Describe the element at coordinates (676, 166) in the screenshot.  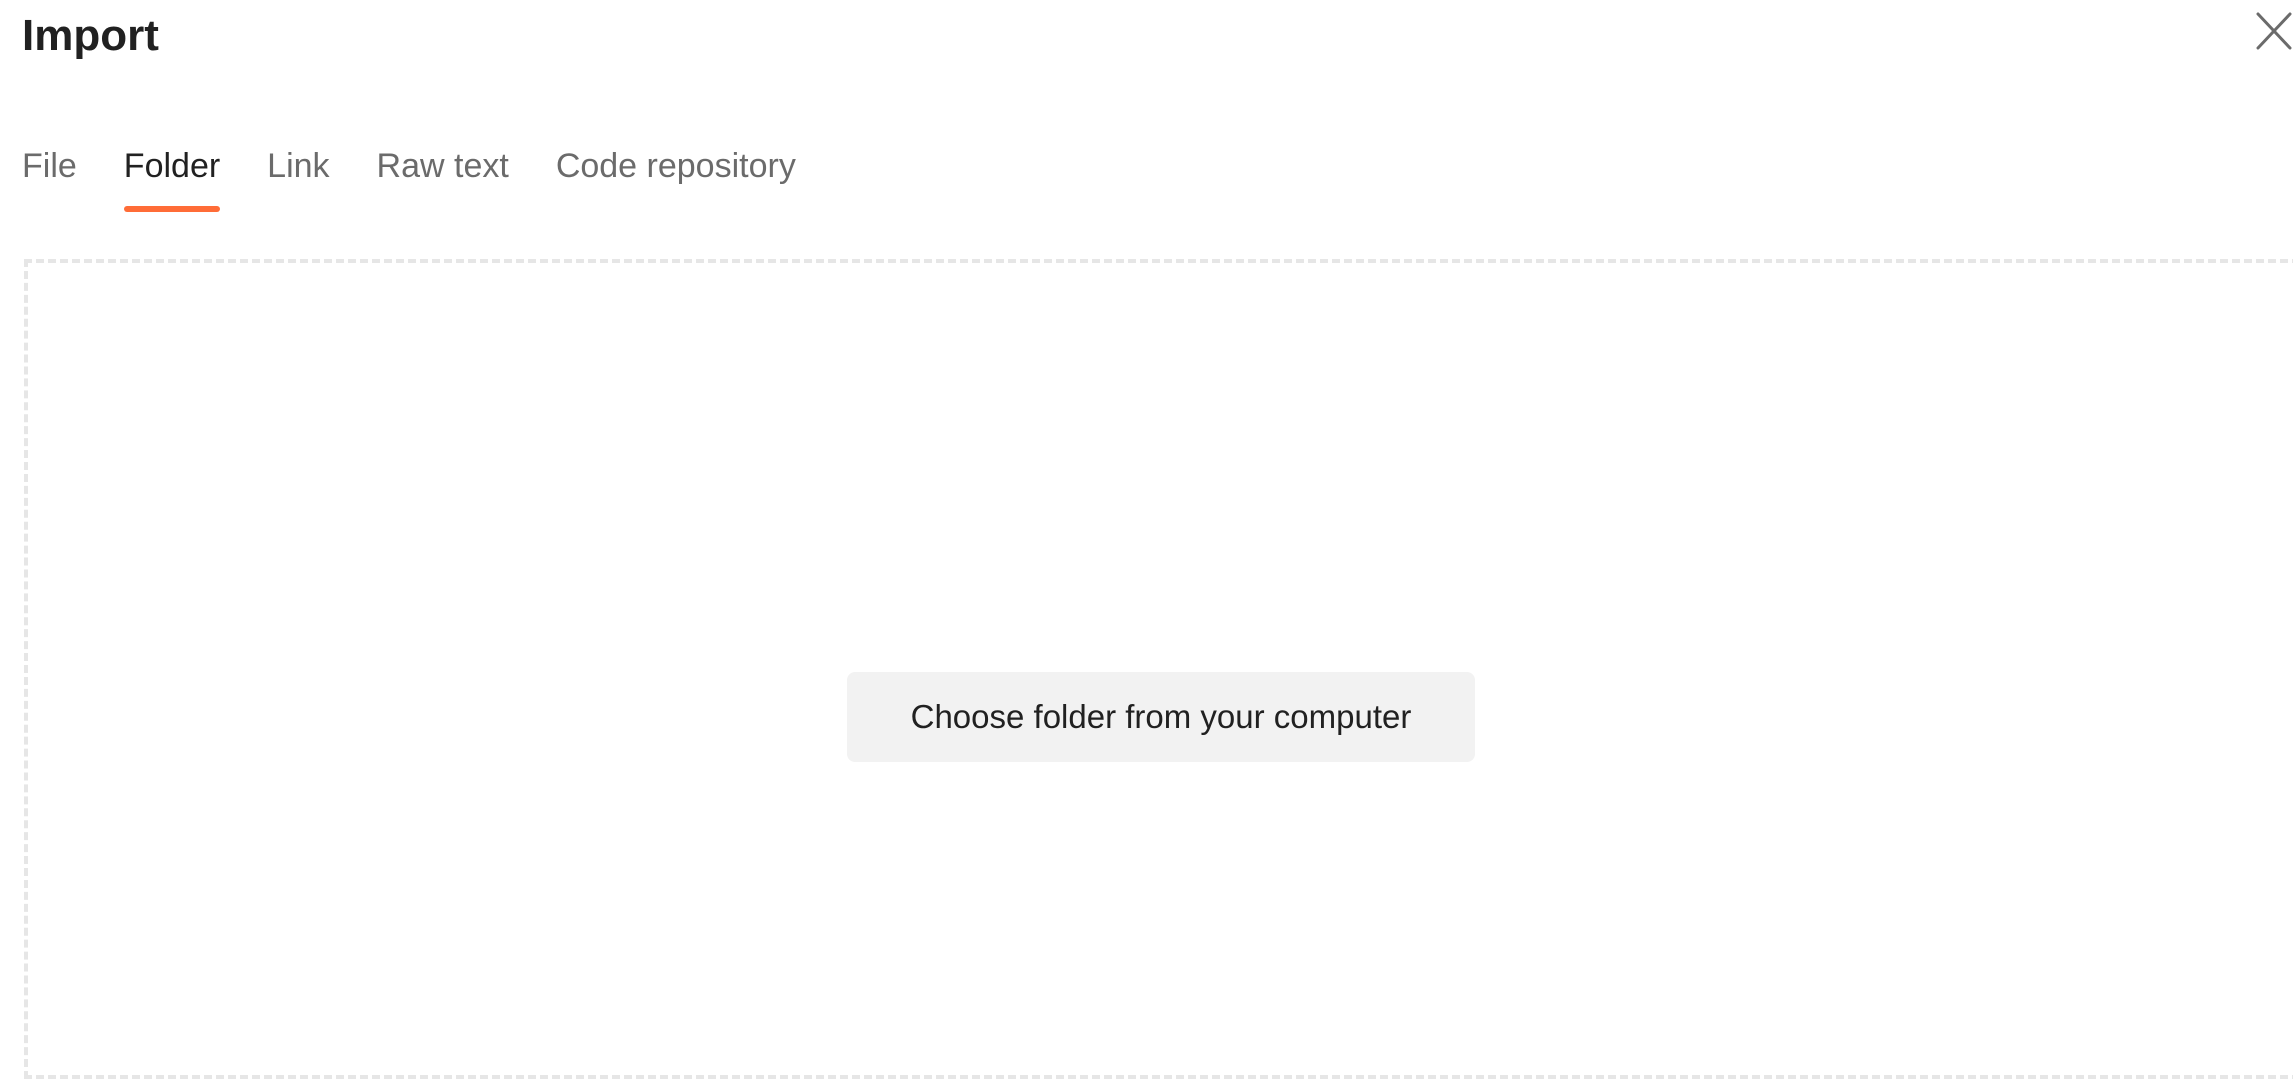
I see `tab-code-repository: Code repository` at that location.